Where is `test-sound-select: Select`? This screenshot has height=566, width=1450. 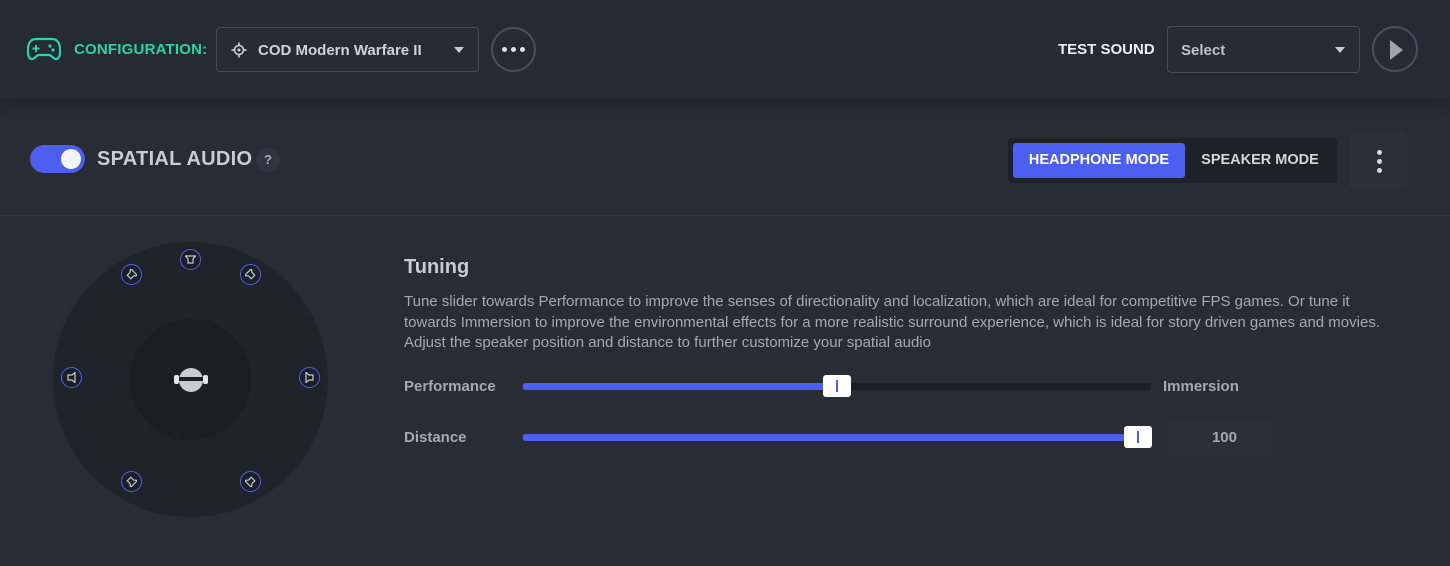
test-sound-select: Select is located at coordinates (1263, 49).